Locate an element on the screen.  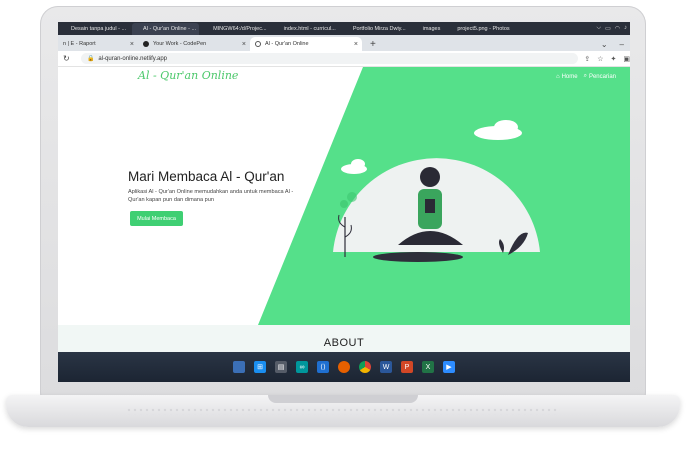
wifi-icon: ◠ is located at coordinates (617, 29).